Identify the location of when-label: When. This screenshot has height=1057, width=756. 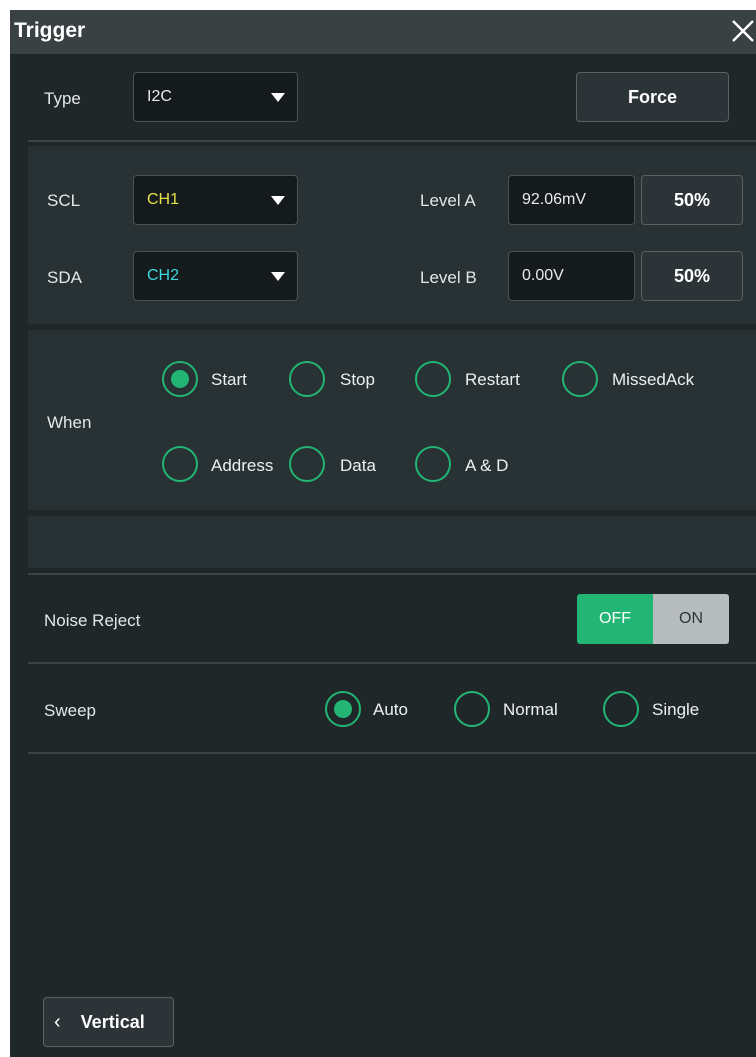
(69, 422).